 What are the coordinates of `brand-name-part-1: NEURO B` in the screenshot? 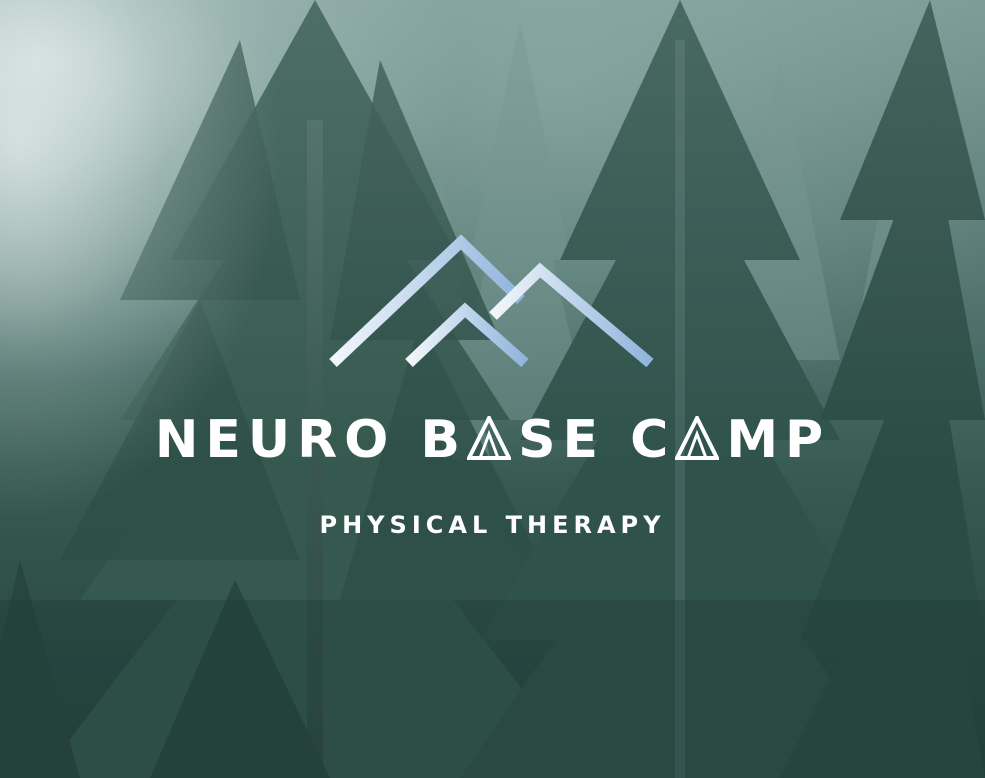 It's located at (311, 440).